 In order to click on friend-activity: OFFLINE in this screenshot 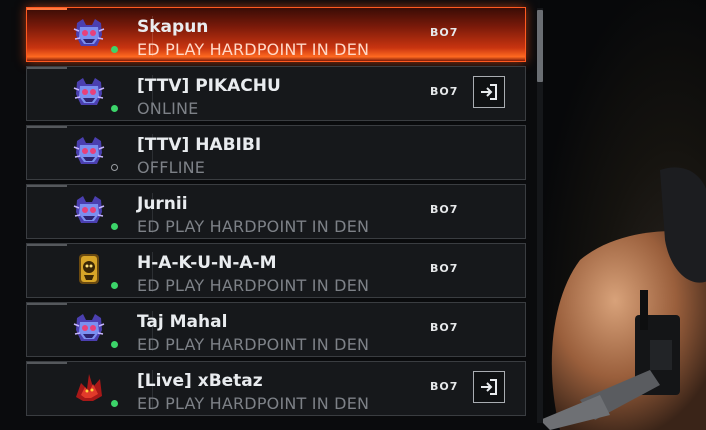, I will do `click(171, 167)`.